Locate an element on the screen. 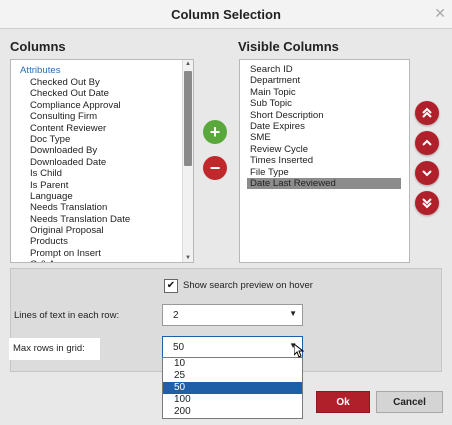 This screenshot has height=425, width=452. available-column-item: Is Parent is located at coordinates (105, 185).